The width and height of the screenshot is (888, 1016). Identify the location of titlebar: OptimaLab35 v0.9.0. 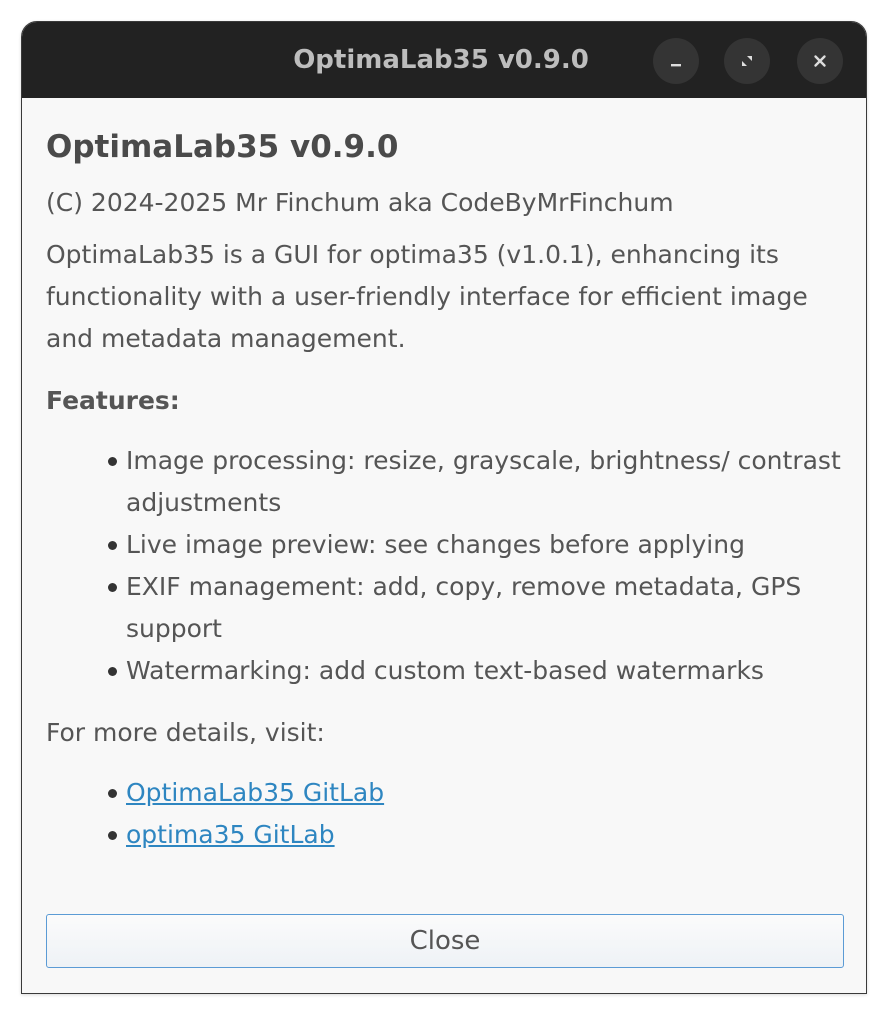
(444, 60).